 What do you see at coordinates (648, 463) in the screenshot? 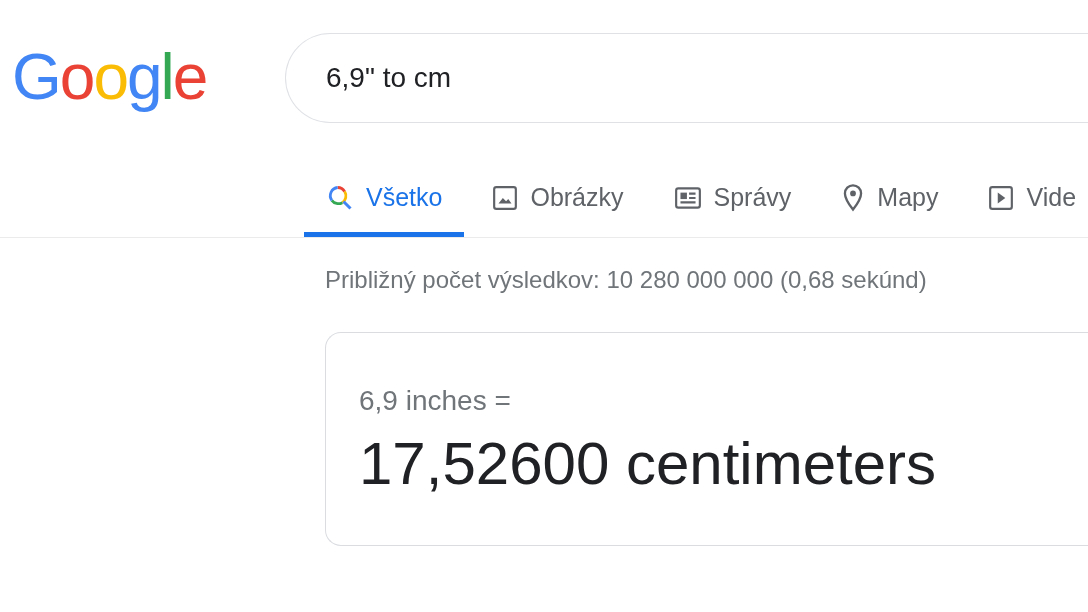
I see `conversion-result-text: 17,52600 centimeters` at bounding box center [648, 463].